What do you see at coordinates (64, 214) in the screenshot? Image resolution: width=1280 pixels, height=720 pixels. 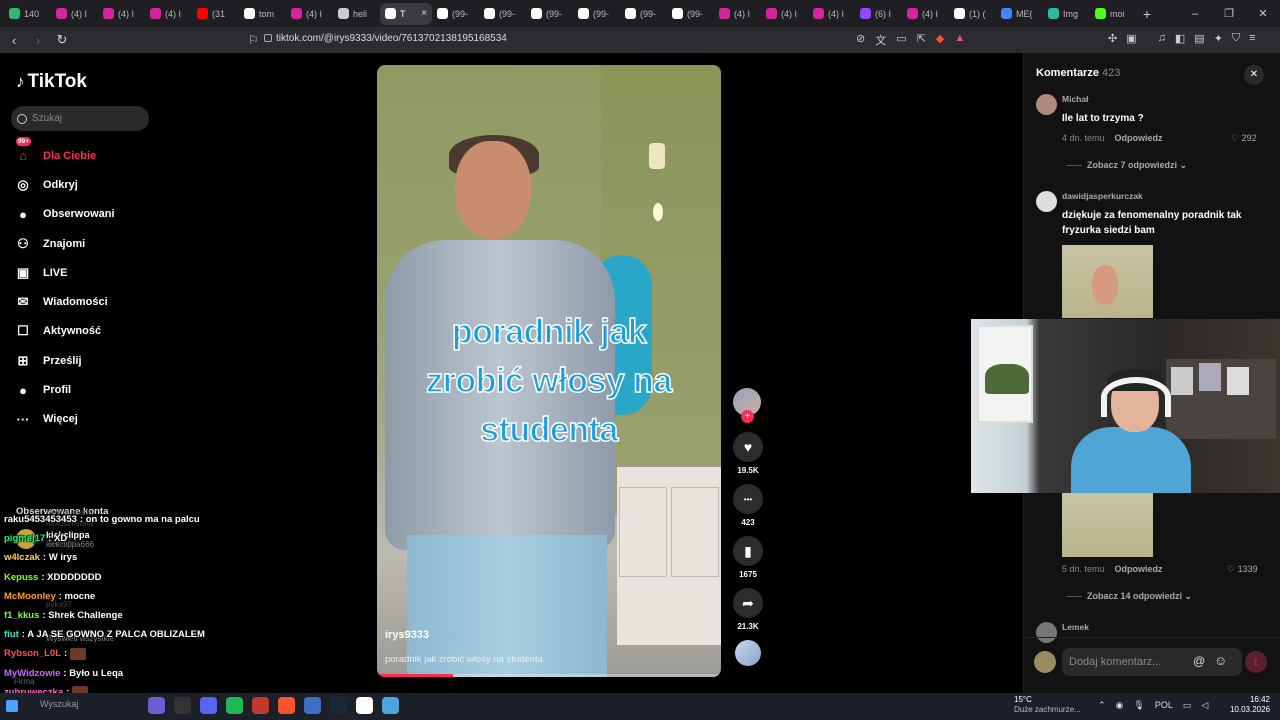 I see `nav-item: ● Obserwowani` at bounding box center [64, 214].